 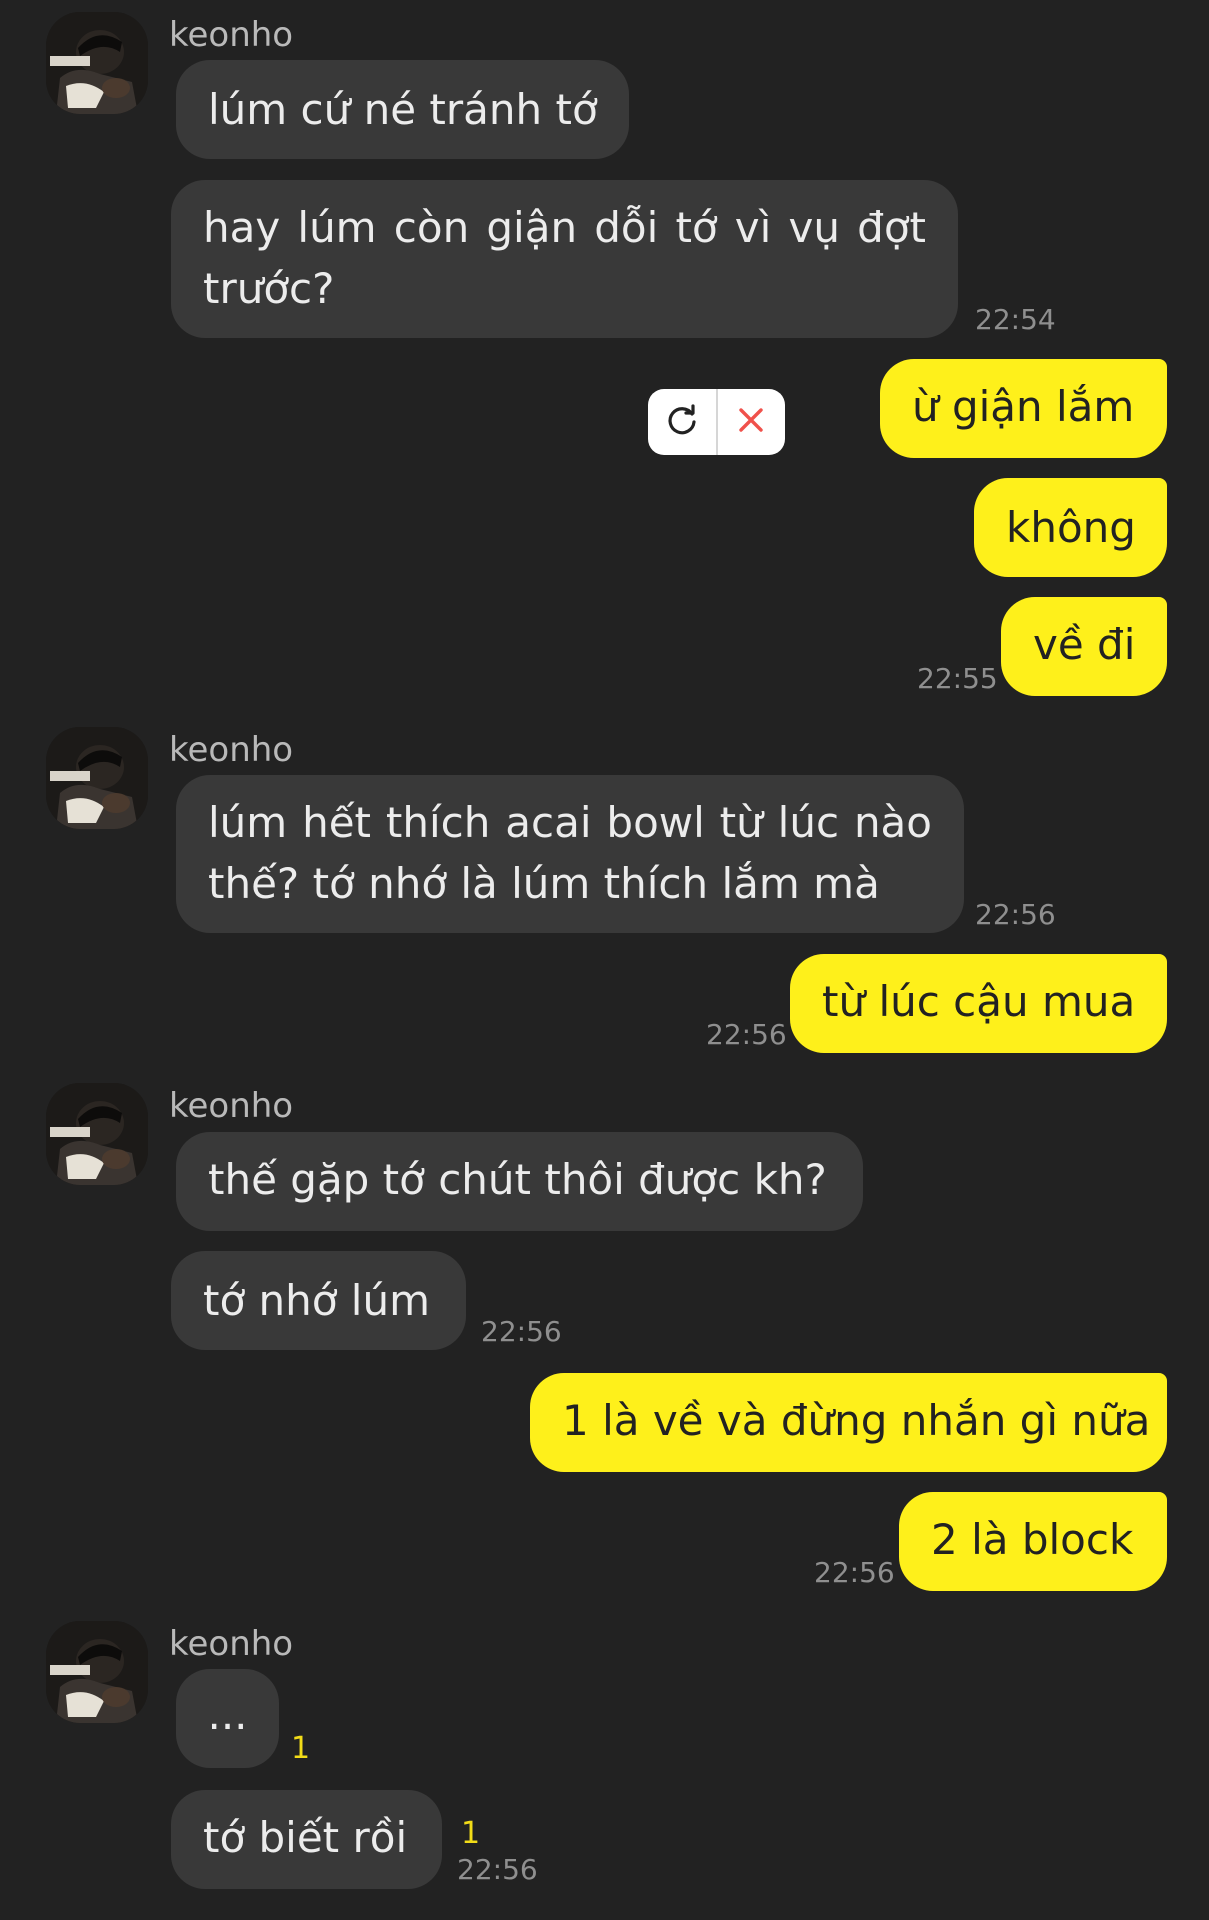 I want to click on incoming-message: tớ biết rồi, so click(x=306, y=1839).